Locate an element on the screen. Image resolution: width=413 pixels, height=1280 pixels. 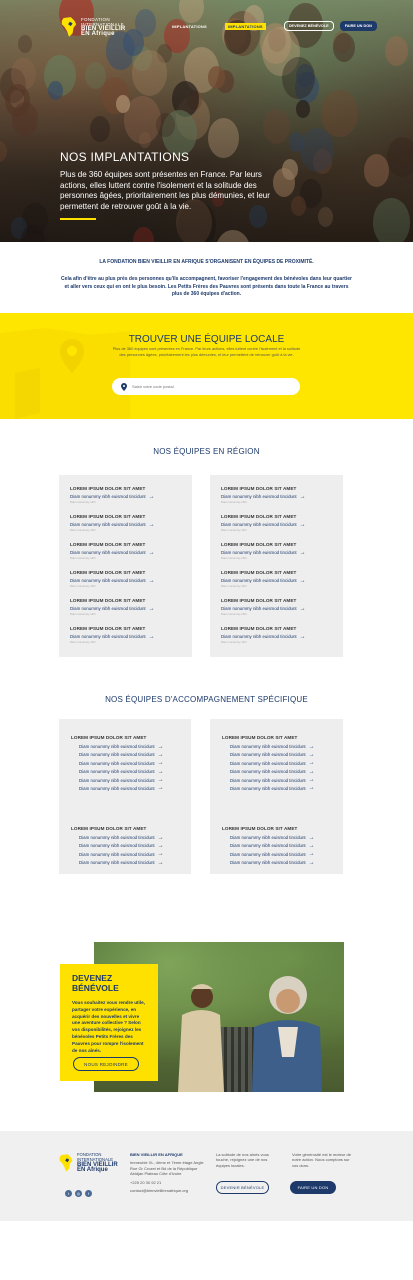
location-pin-icon is located at coordinates (124, 386).